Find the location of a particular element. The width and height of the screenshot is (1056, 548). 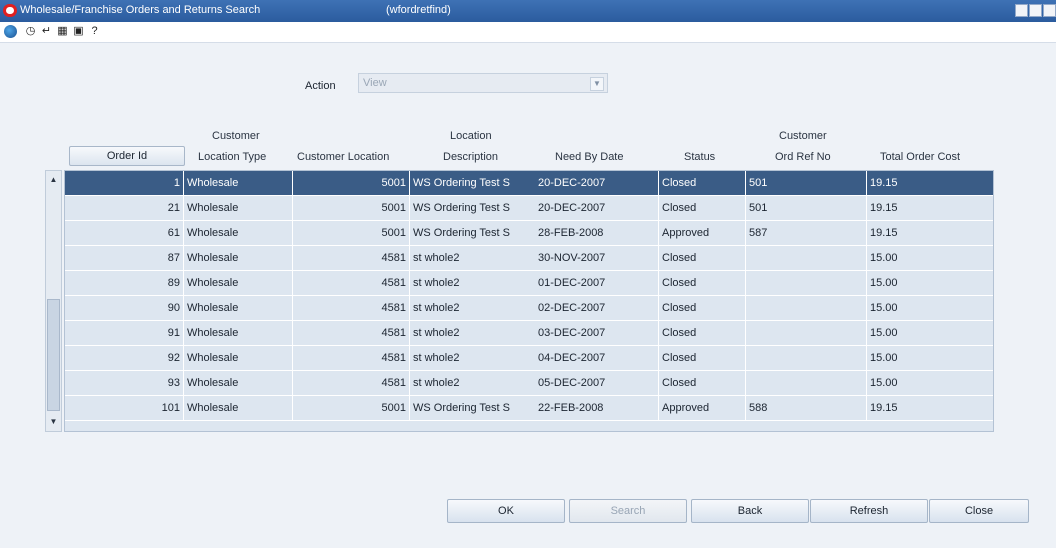

cell-ref: 588 is located at coordinates (806, 408).